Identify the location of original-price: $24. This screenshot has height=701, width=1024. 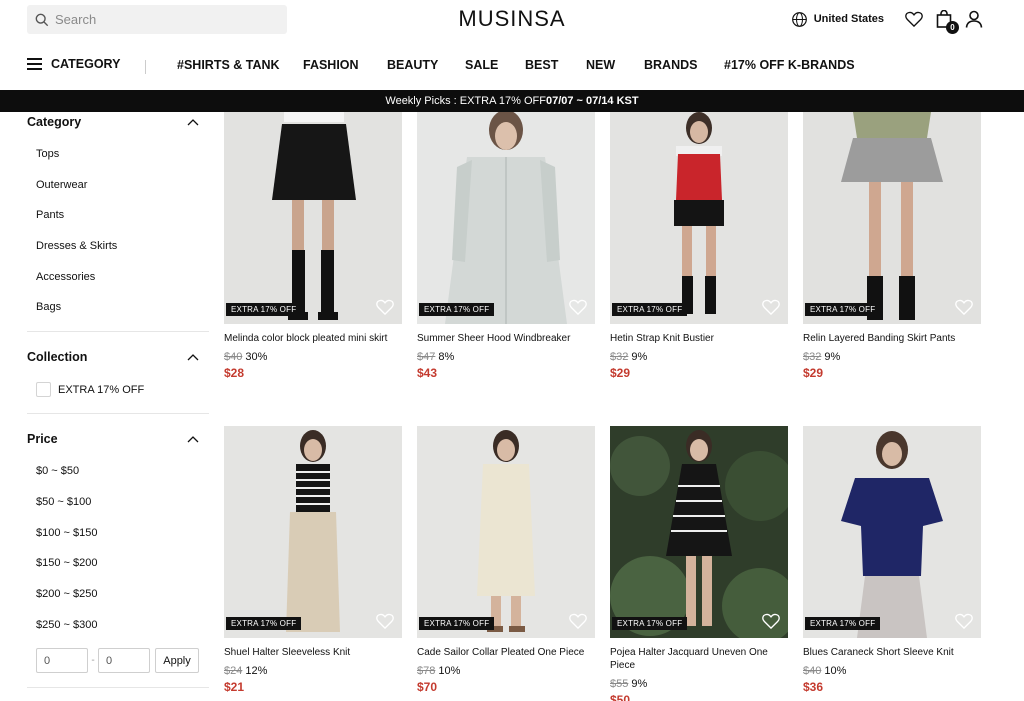
(233, 671).